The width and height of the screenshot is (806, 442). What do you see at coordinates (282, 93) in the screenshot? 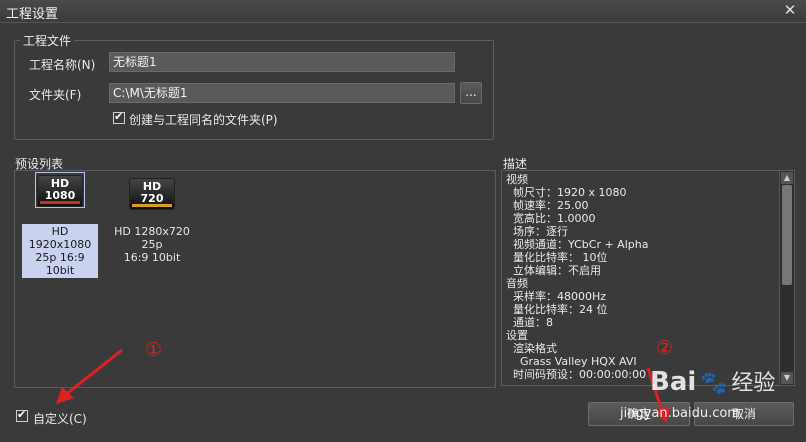
I see `folder-path-field: C:\M\无标题1` at bounding box center [282, 93].